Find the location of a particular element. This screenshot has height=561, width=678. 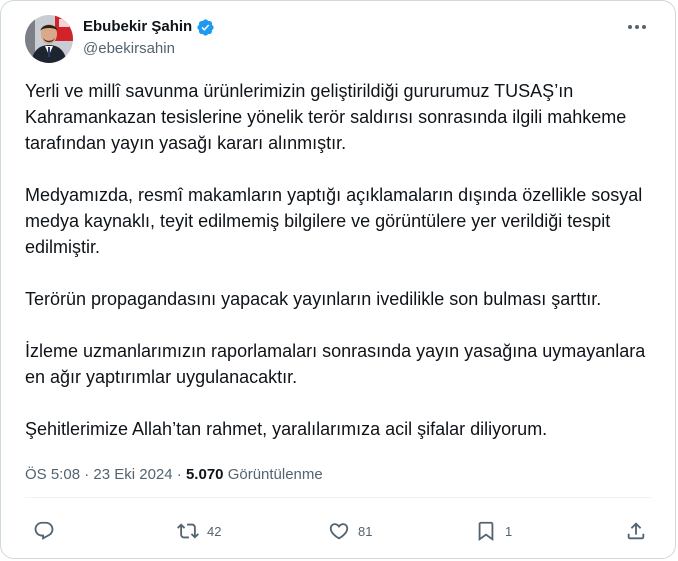

retweet-button: 42 is located at coordinates (199, 531).